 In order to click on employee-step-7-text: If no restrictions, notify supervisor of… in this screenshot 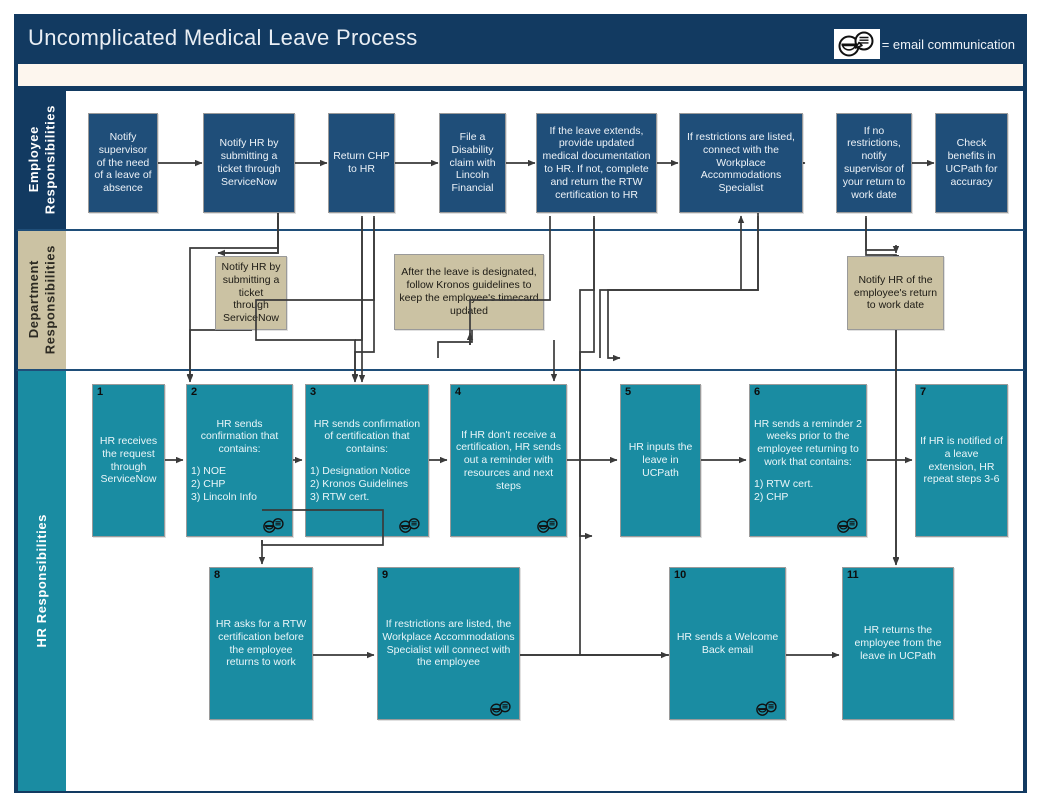, I will do `click(874, 162)`.